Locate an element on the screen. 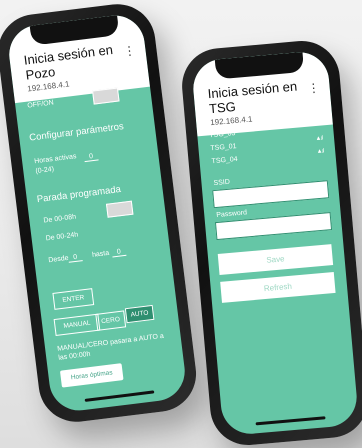  hasta-input: 0 is located at coordinates (119, 252).